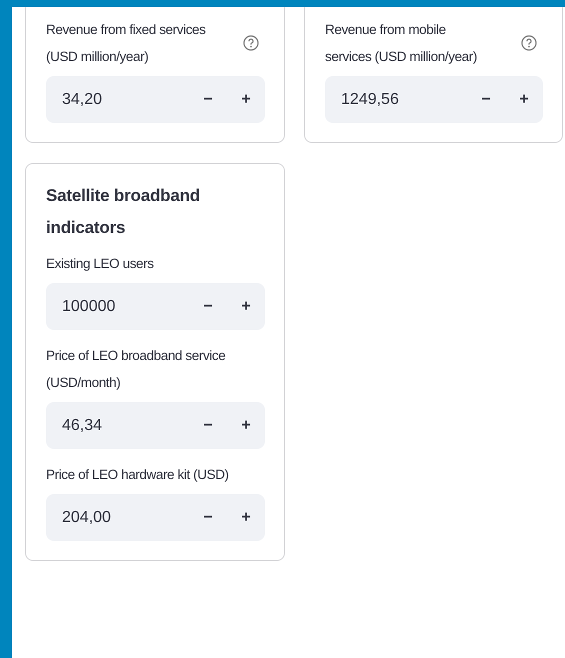 Image resolution: width=565 pixels, height=658 pixels. I want to click on field-label: Existing LEO users, so click(100, 264).